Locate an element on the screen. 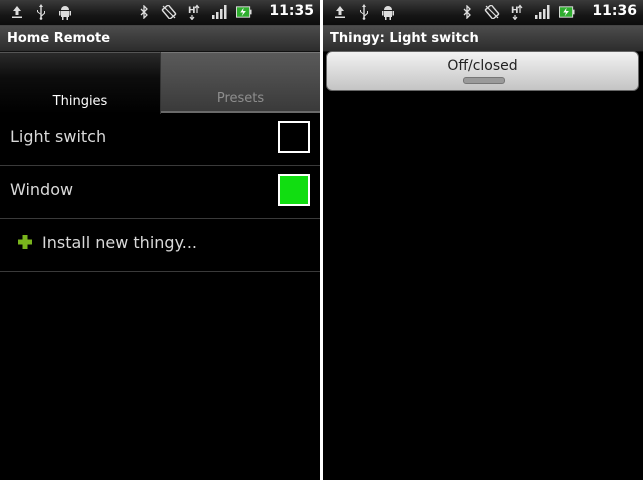 The width and height of the screenshot is (643, 480). list-item-window: Window is located at coordinates (160, 192).